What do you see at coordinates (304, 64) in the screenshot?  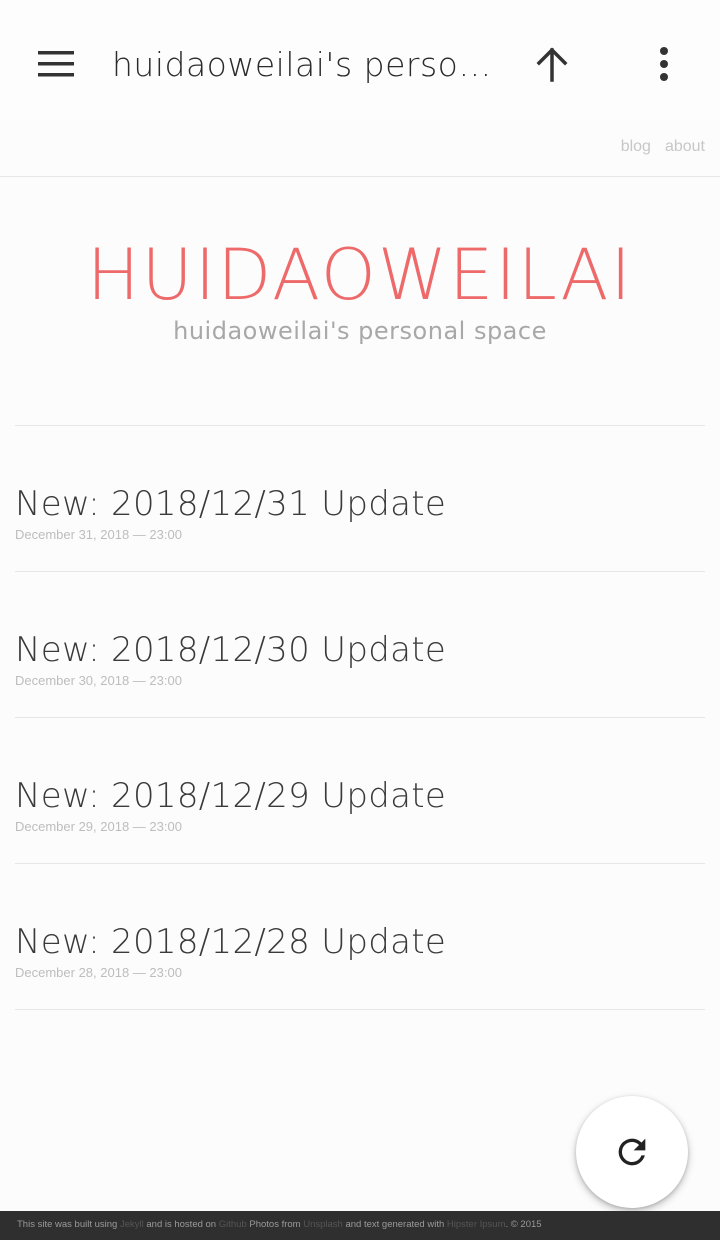 I see `app-bar-title: huidaoweilai's personal space` at bounding box center [304, 64].